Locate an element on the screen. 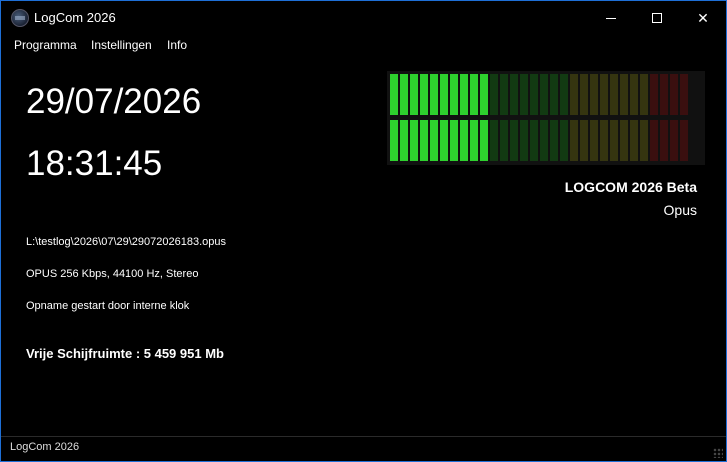 This screenshot has height=462, width=727. vu-meter-right-channel is located at coordinates (539, 140).